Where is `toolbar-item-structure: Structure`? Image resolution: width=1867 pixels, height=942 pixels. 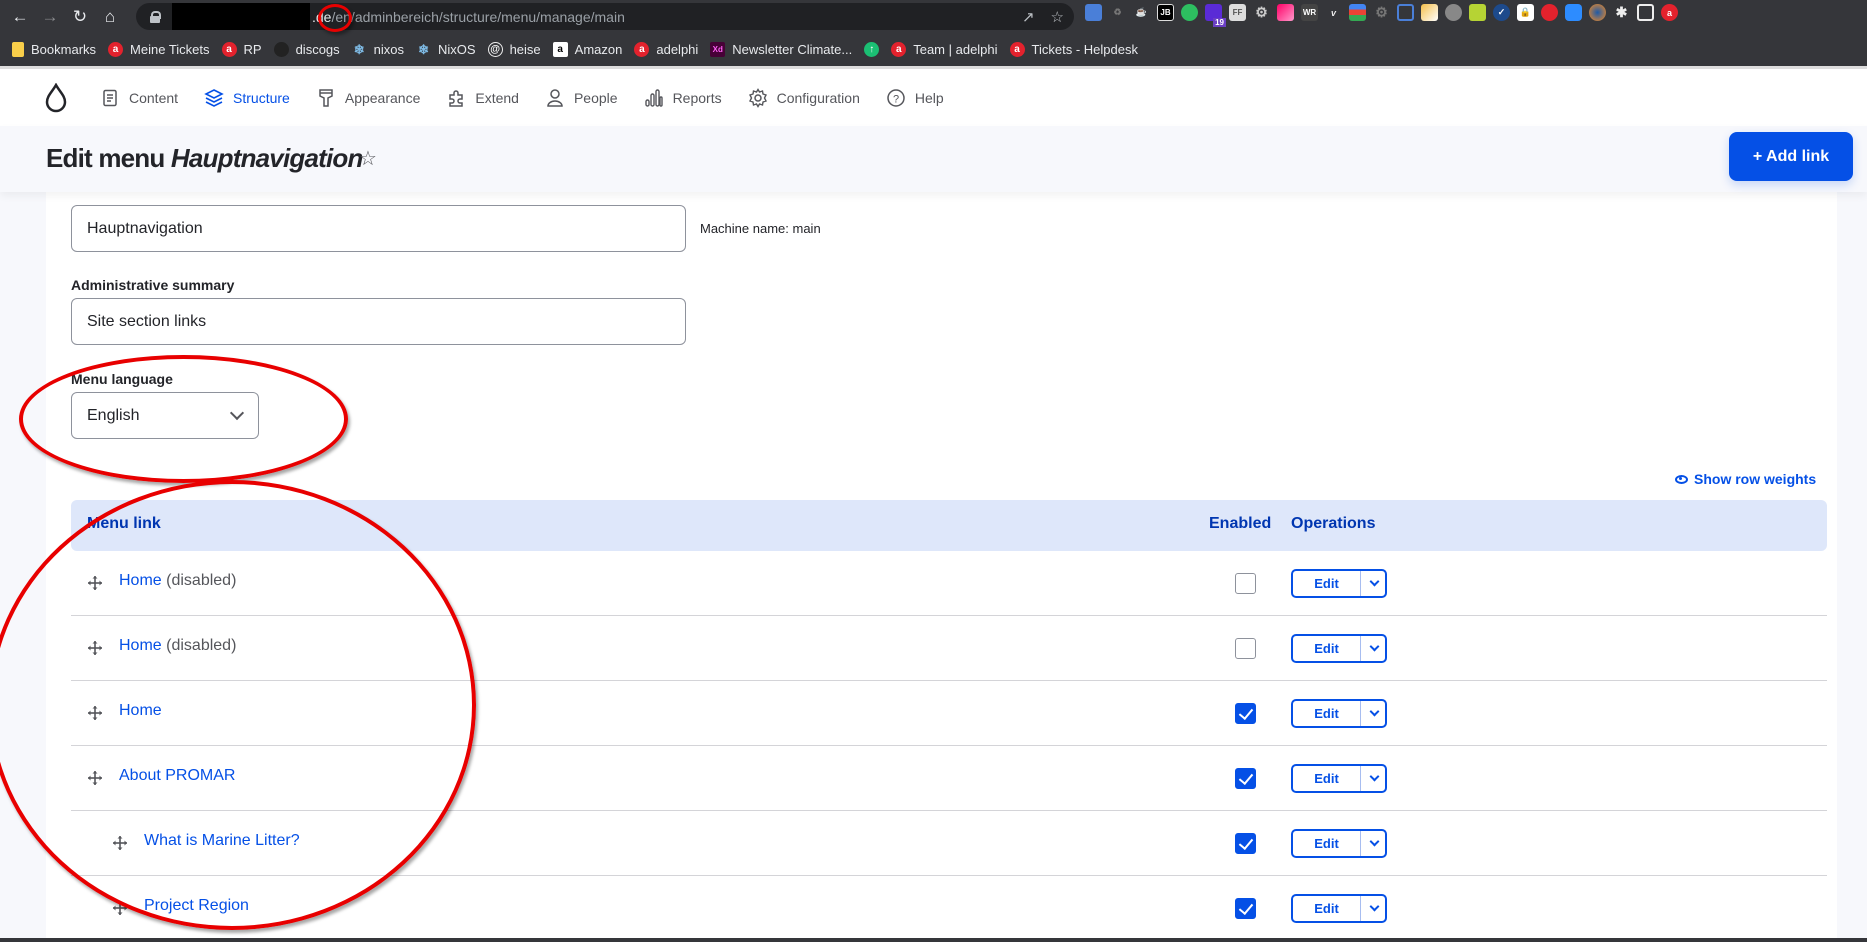
toolbar-item-structure: Structure is located at coordinates (247, 98).